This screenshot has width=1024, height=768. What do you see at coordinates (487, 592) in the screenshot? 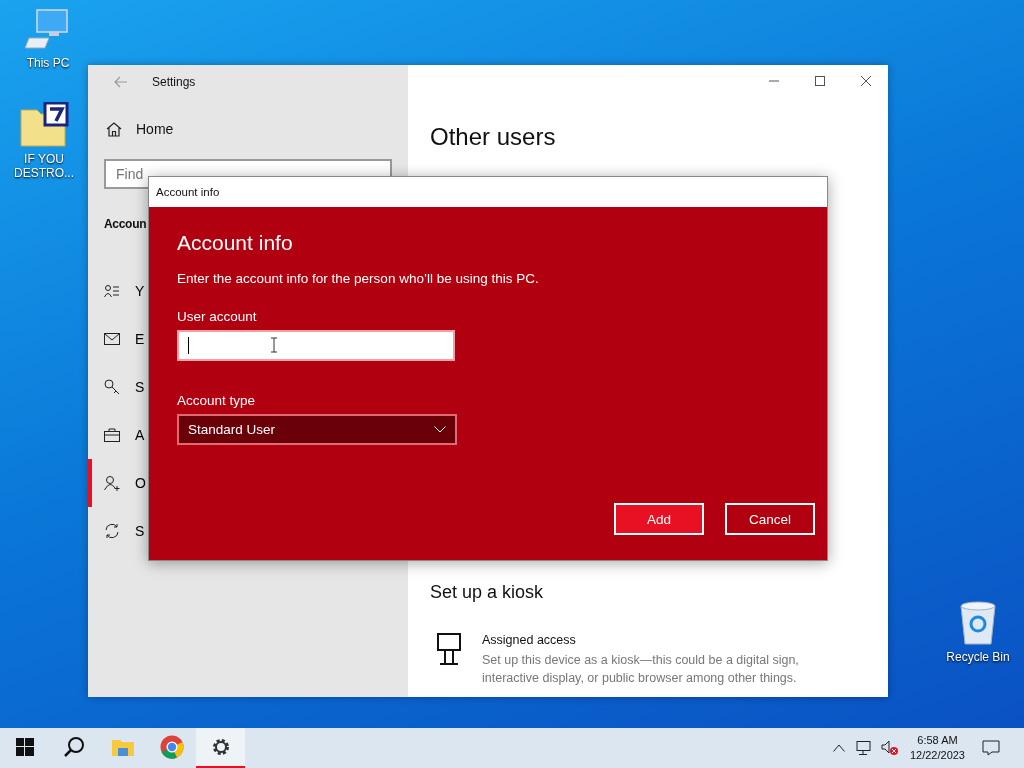
I see `section-heading: Set up a kiosk` at bounding box center [487, 592].